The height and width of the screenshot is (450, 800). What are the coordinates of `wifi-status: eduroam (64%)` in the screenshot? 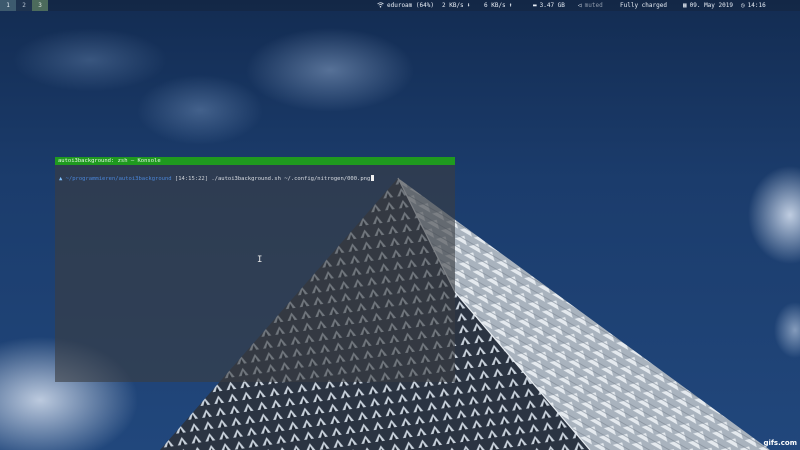 It's located at (405, 5).